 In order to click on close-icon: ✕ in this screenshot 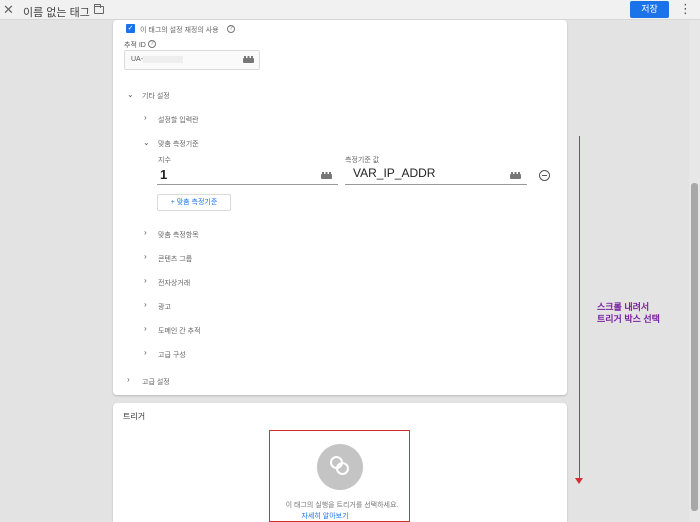, I will do `click(8, 10)`.